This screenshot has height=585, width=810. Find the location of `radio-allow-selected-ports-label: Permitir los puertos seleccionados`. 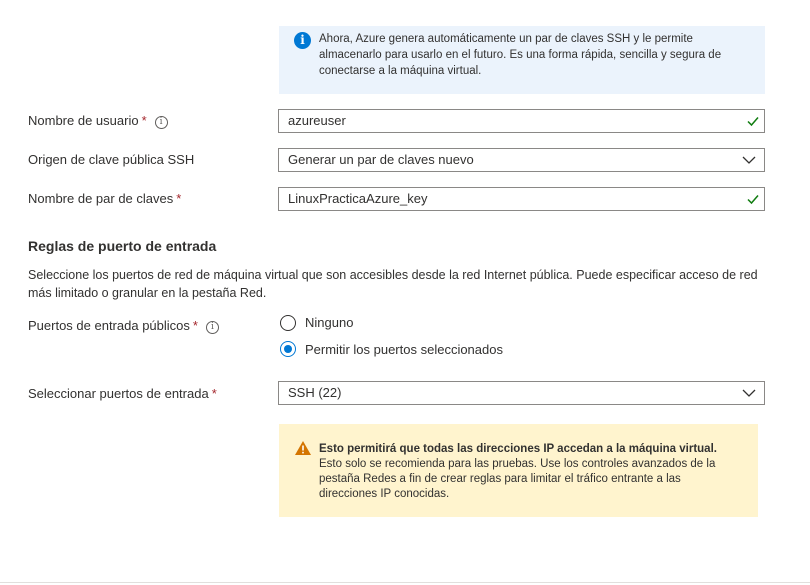

radio-allow-selected-ports-label: Permitir los puertos seleccionados is located at coordinates (404, 350).